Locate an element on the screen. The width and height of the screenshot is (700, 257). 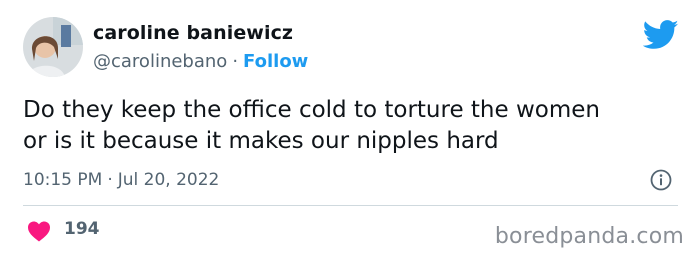
follow-button: Follow is located at coordinates (275, 61).